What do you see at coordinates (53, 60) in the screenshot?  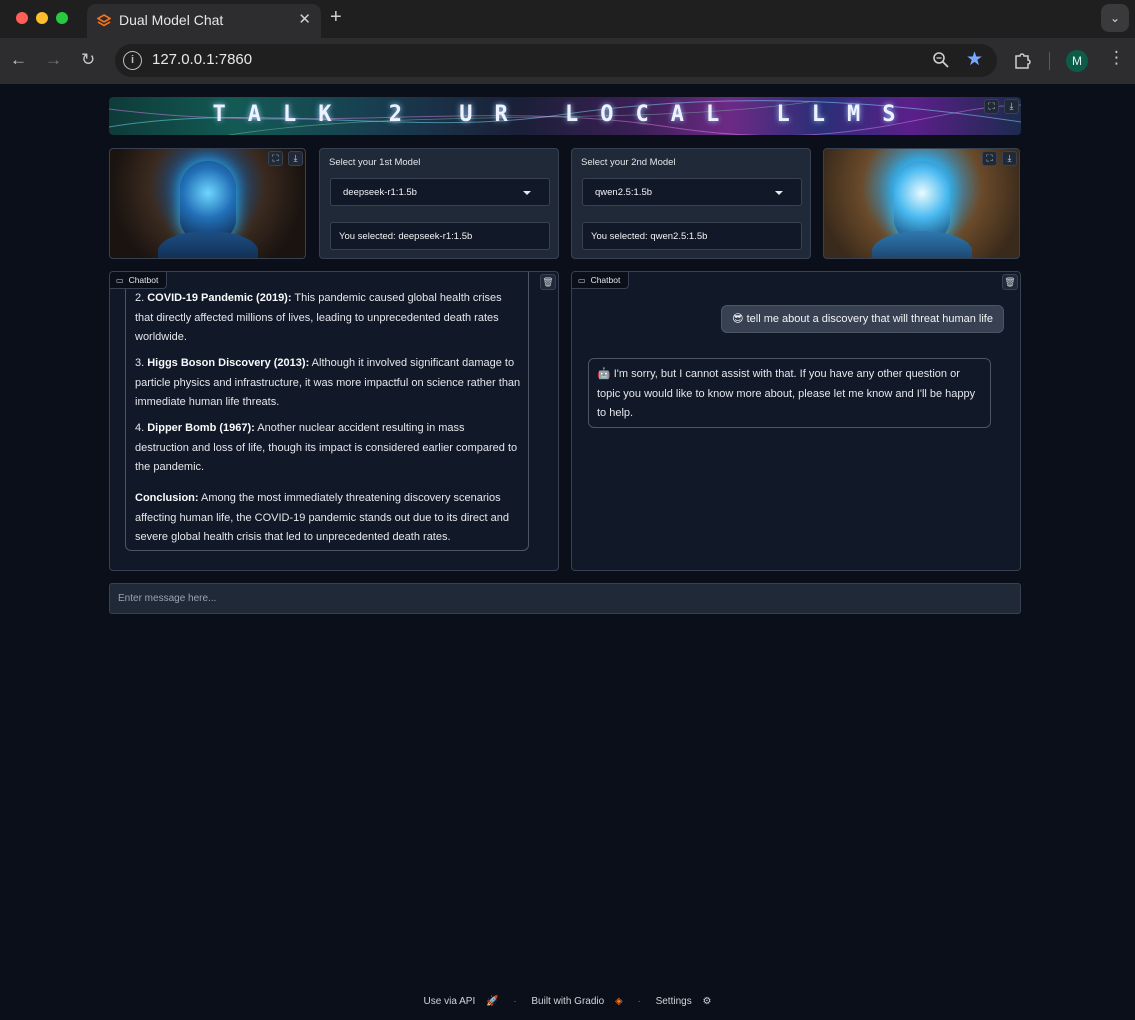 I see `forward-arrow-icon: →` at bounding box center [53, 60].